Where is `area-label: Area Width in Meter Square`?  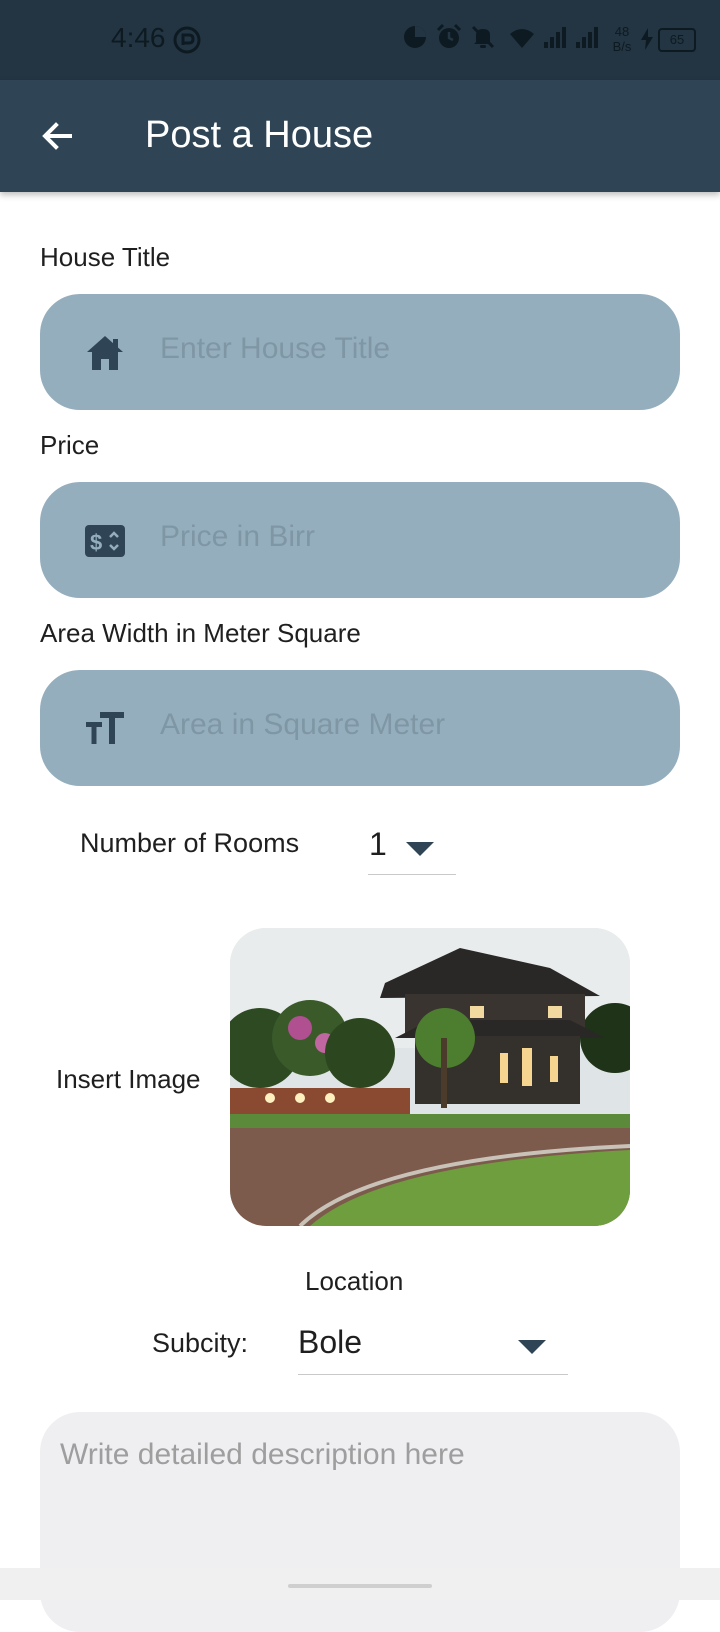
area-label: Area Width in Meter Square is located at coordinates (200, 633).